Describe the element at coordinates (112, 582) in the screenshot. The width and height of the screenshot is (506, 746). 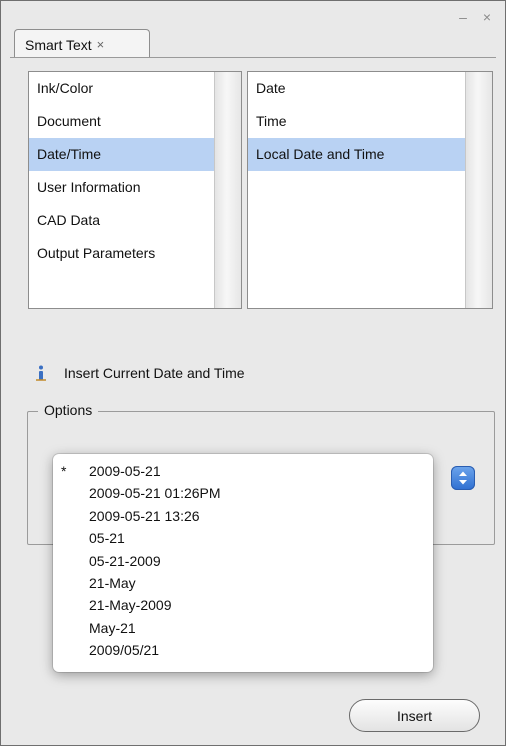
I see `date-format-label: 21-May` at that location.